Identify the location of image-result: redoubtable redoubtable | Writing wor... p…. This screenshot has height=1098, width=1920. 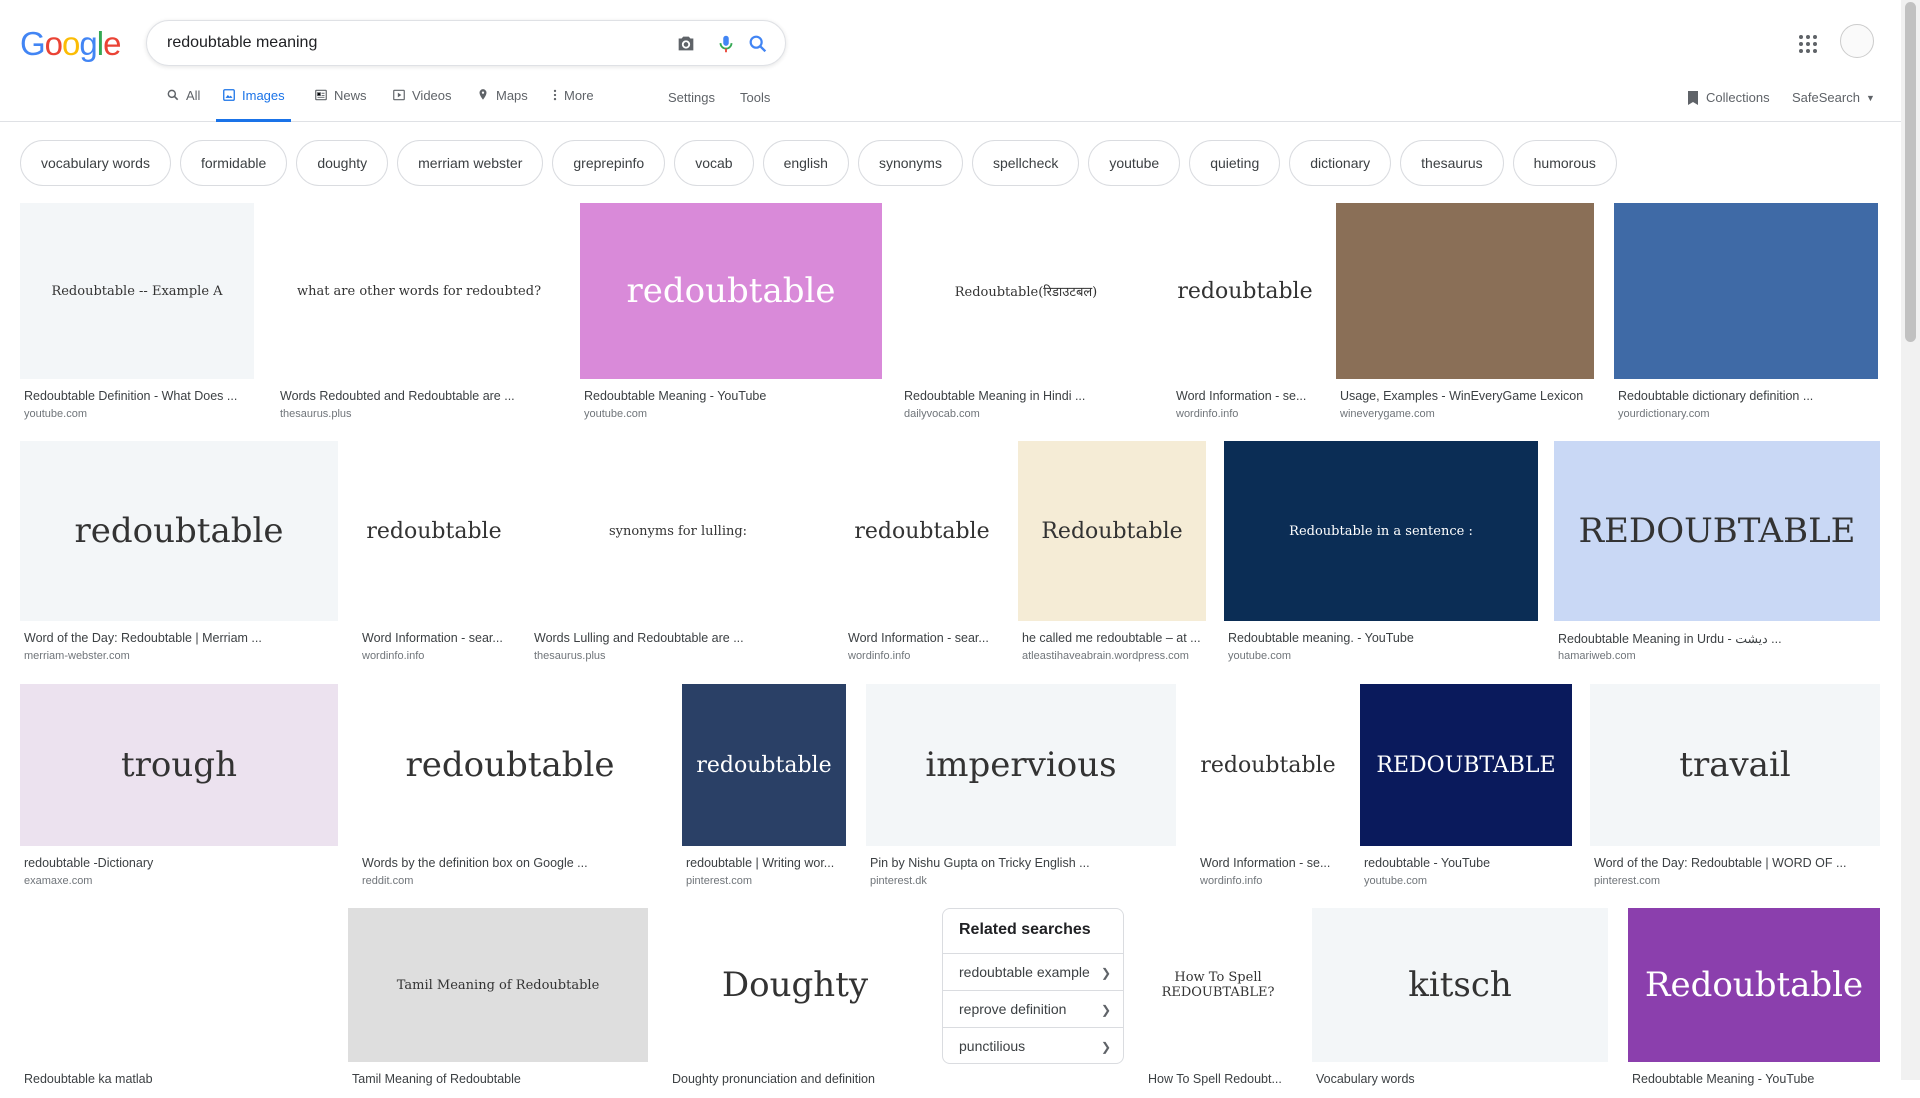
(764, 785).